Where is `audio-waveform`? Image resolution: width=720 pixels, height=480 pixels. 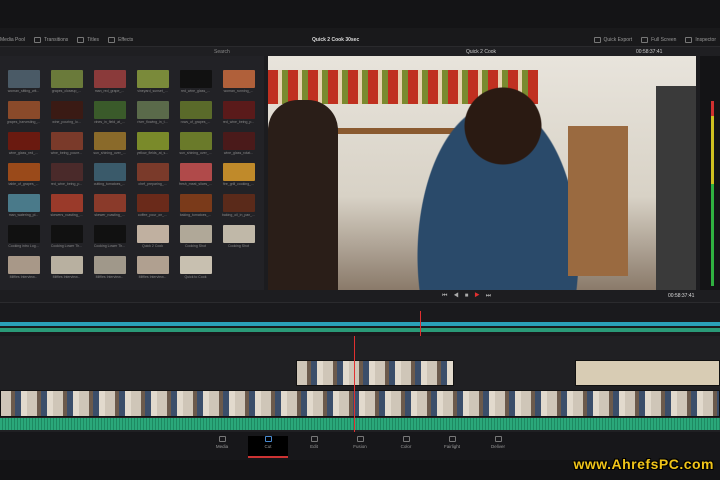
audio-waveform is located at coordinates (360, 424).